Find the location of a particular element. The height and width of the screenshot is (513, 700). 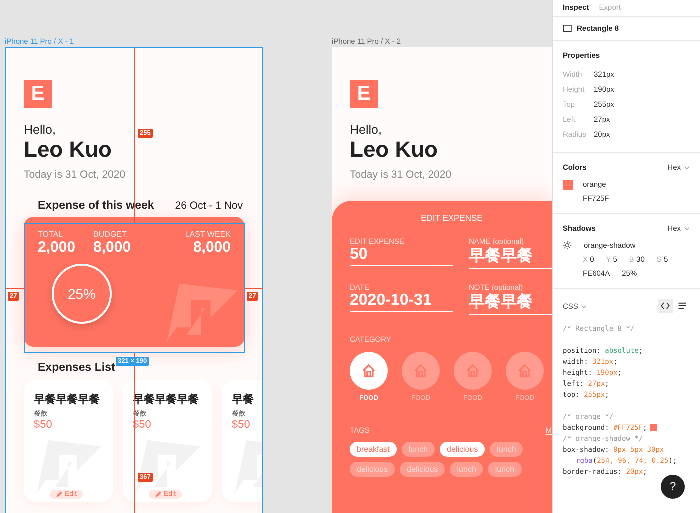

stat-label: BUDGET is located at coordinates (111, 234).